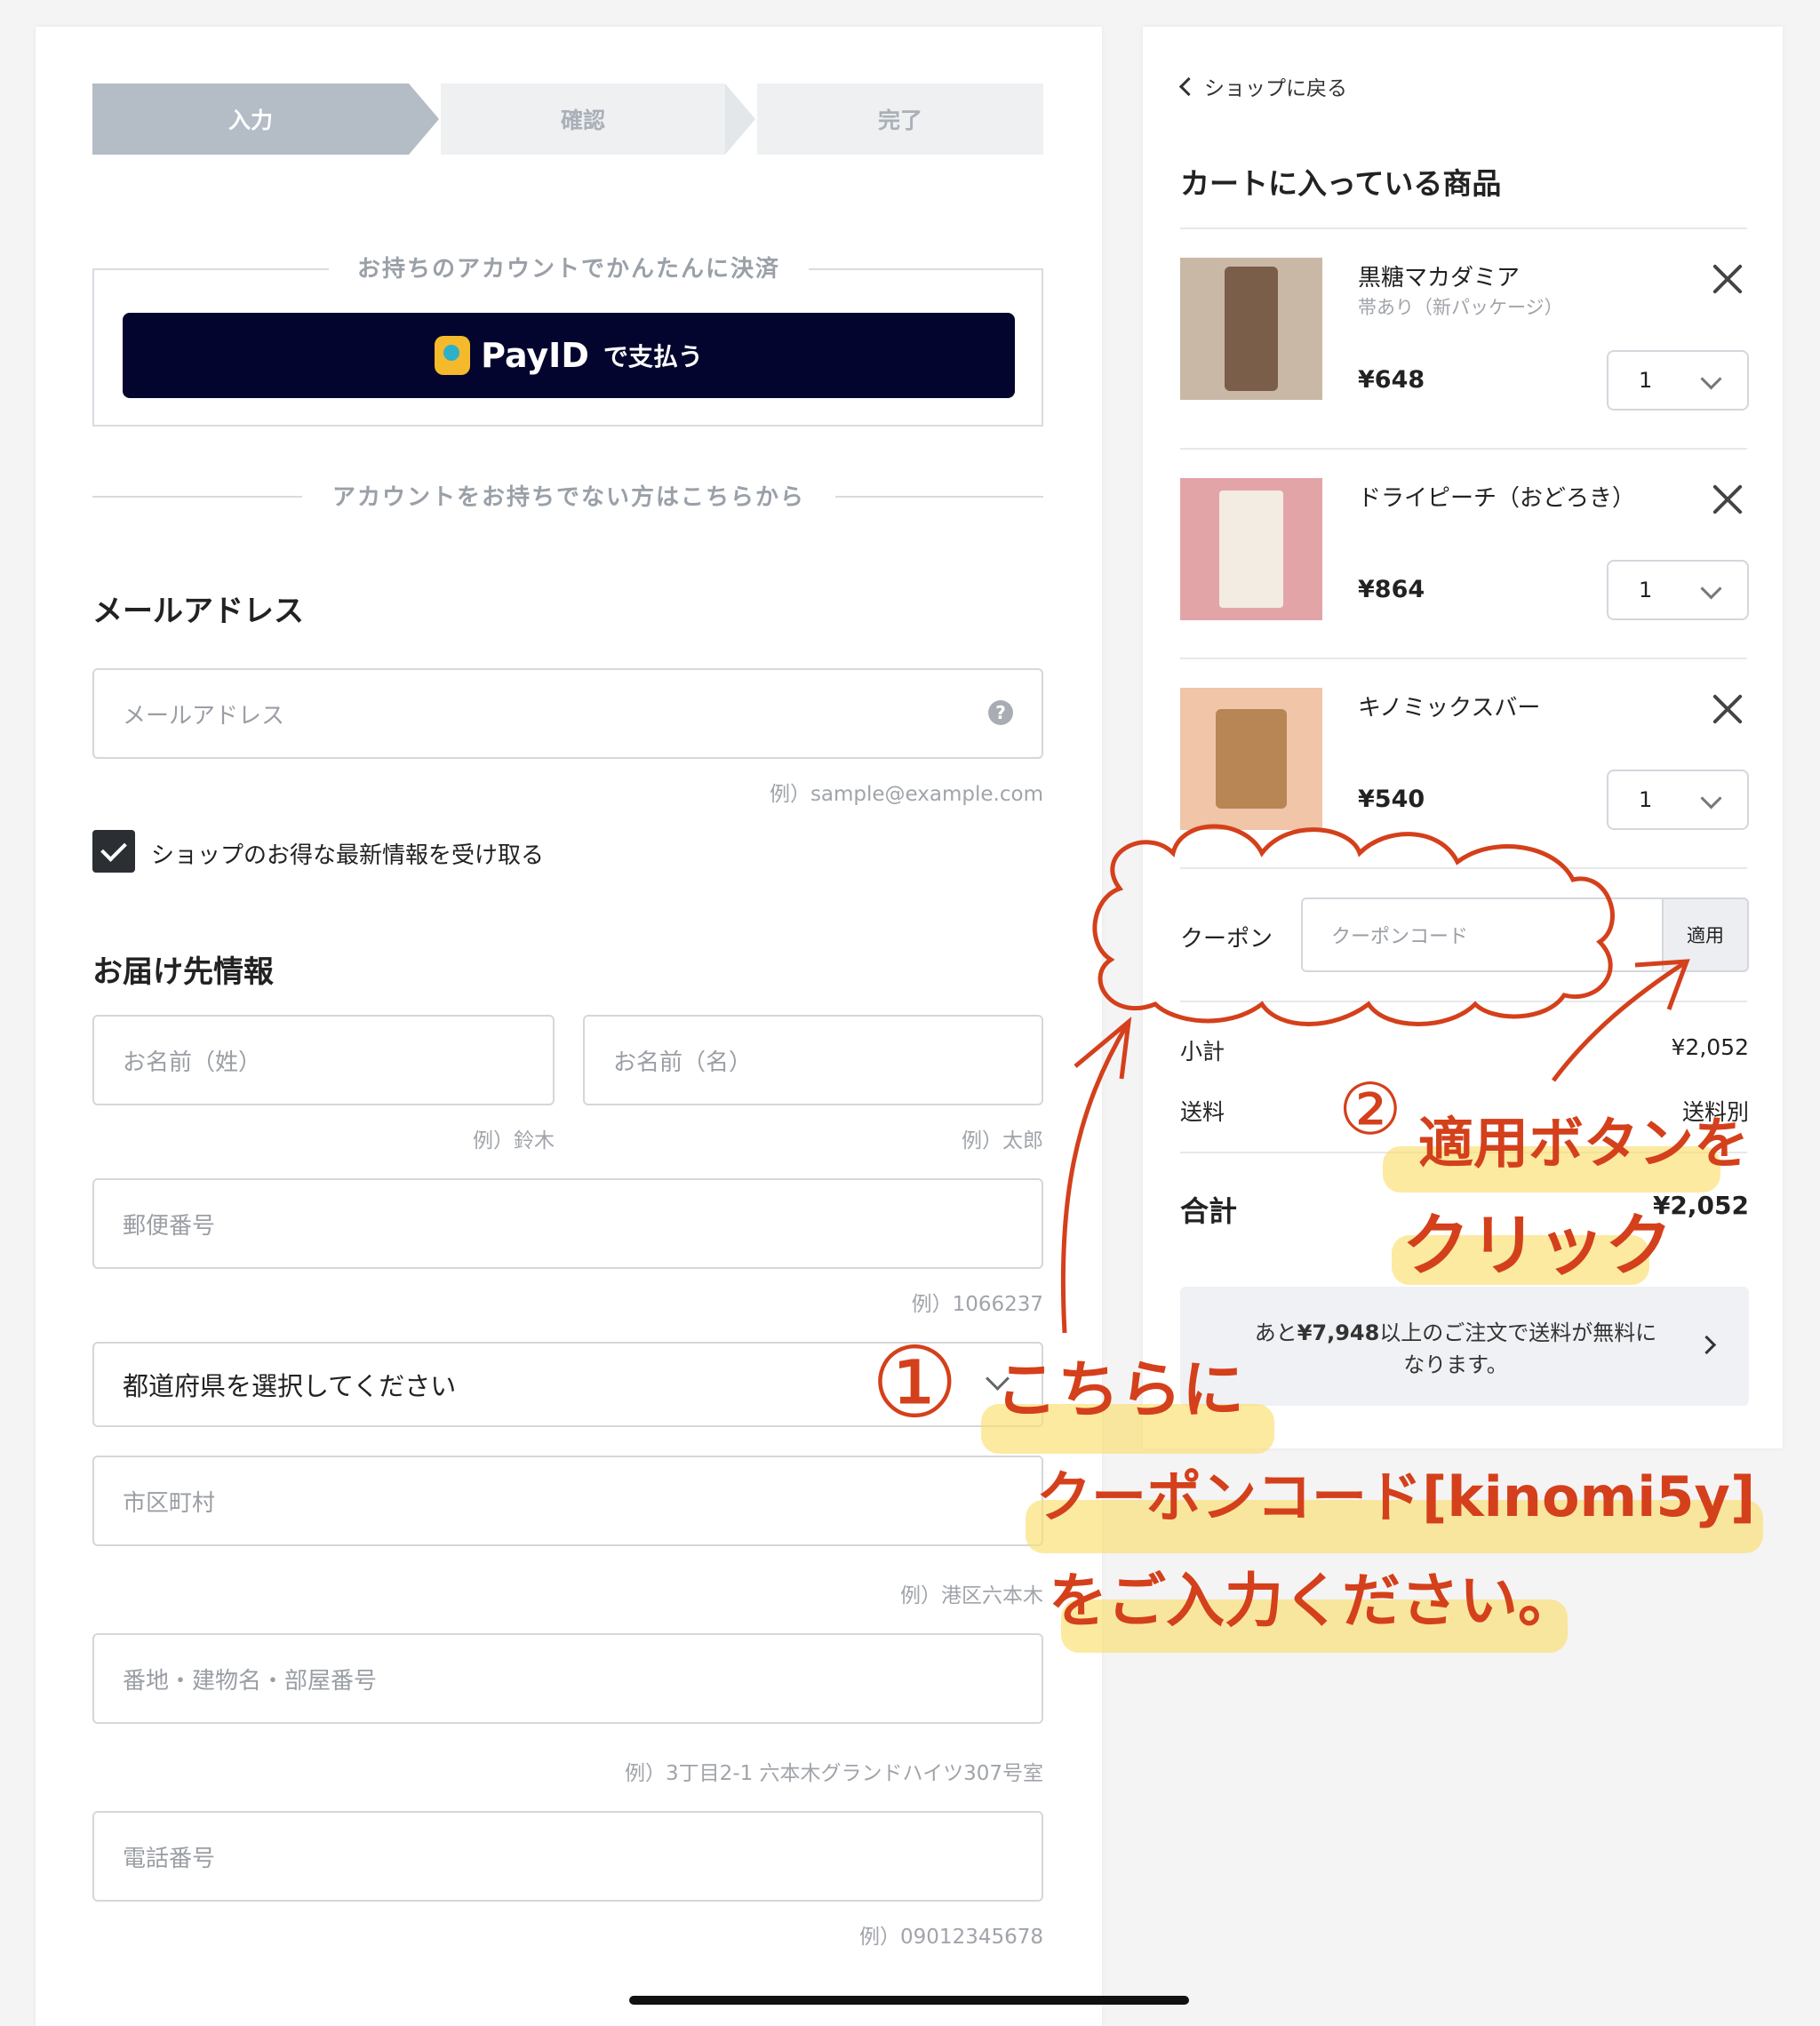 This screenshot has width=1820, height=2026. Describe the element at coordinates (1226, 939) in the screenshot. I see `coupon-label: クーポン` at that location.